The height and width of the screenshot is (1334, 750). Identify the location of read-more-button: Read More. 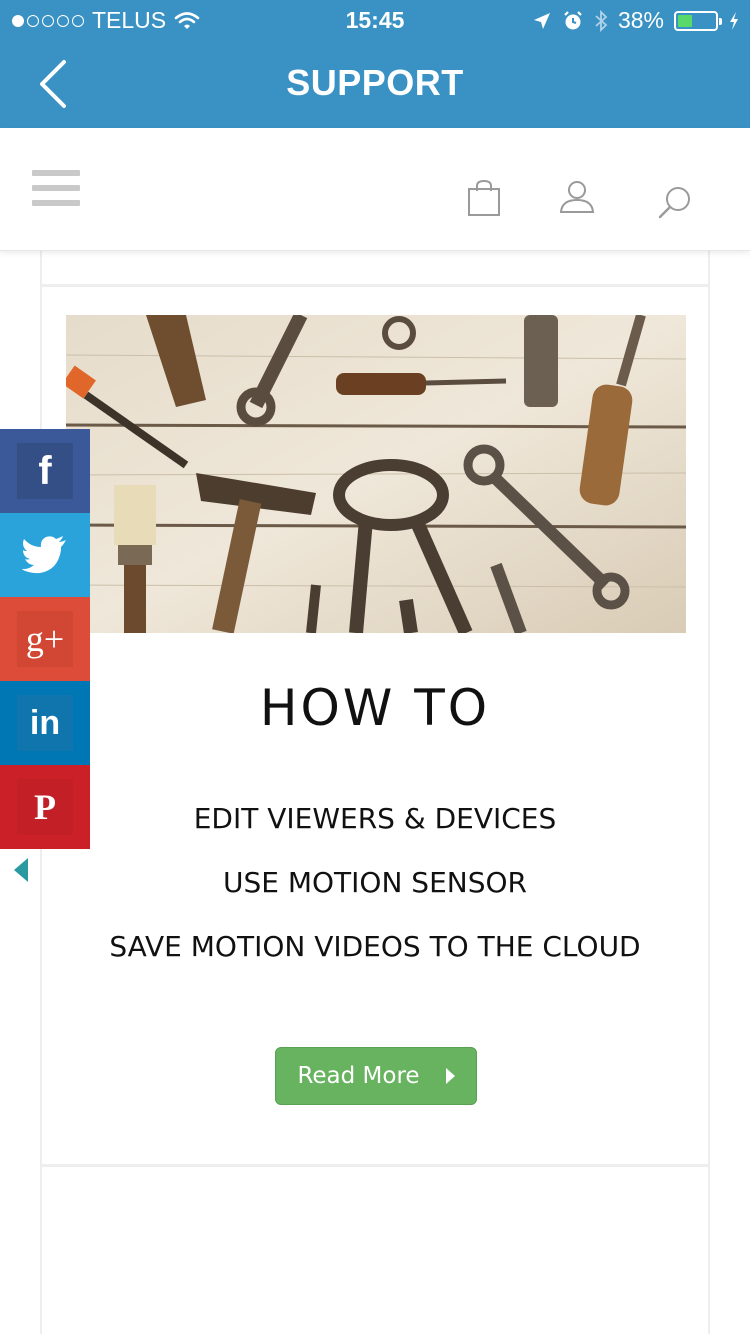
(376, 1076).